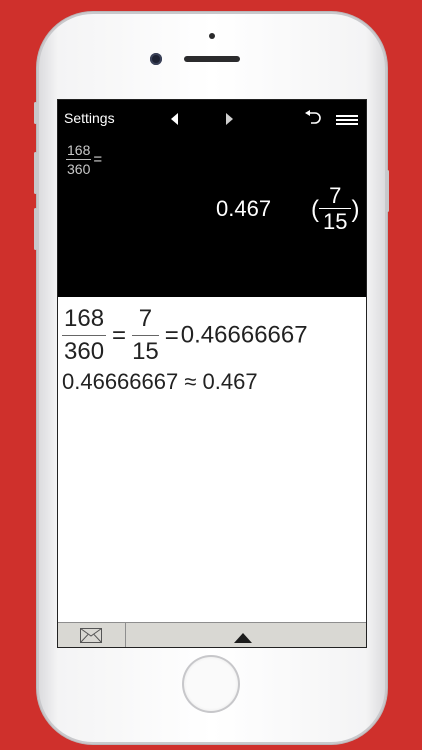 This screenshot has height=750, width=422. Describe the element at coordinates (35, 173) in the screenshot. I see `volume-up-button` at that location.